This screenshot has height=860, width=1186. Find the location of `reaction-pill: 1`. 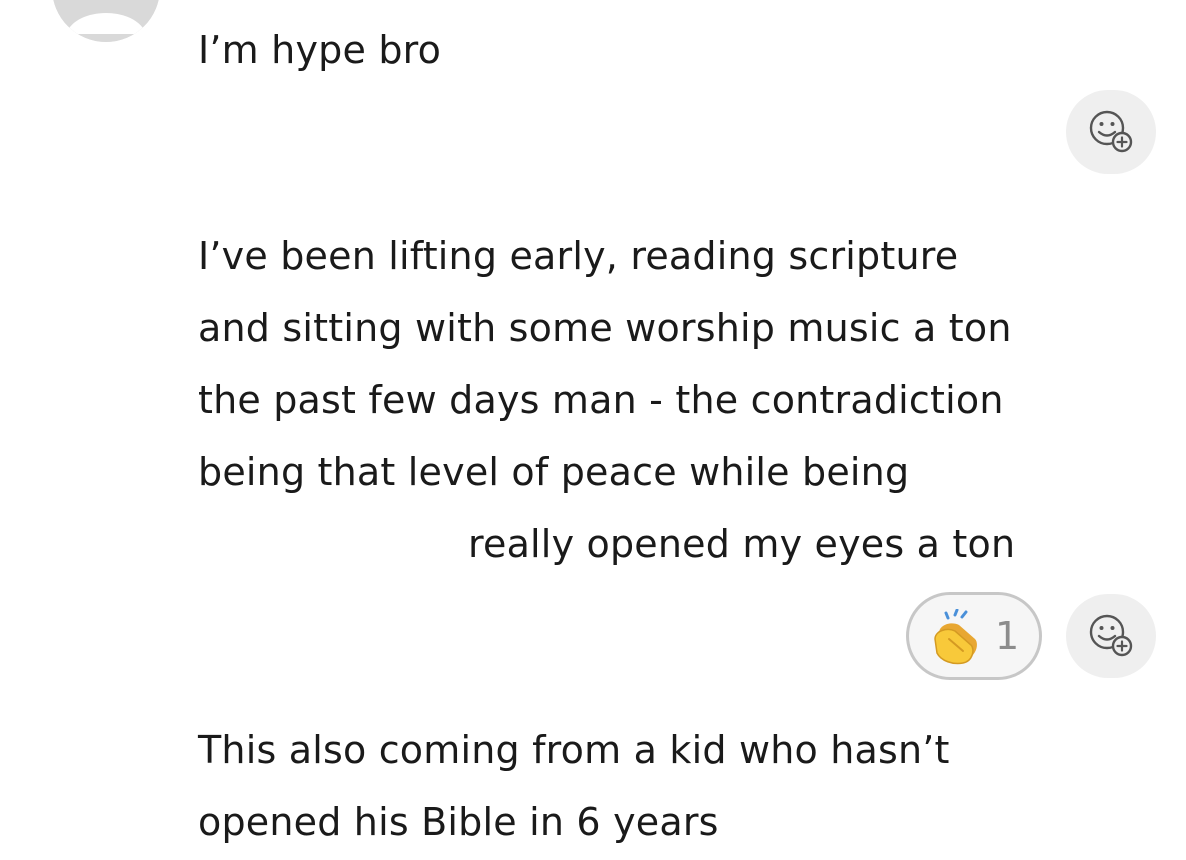

reaction-pill: 1 is located at coordinates (974, 636).